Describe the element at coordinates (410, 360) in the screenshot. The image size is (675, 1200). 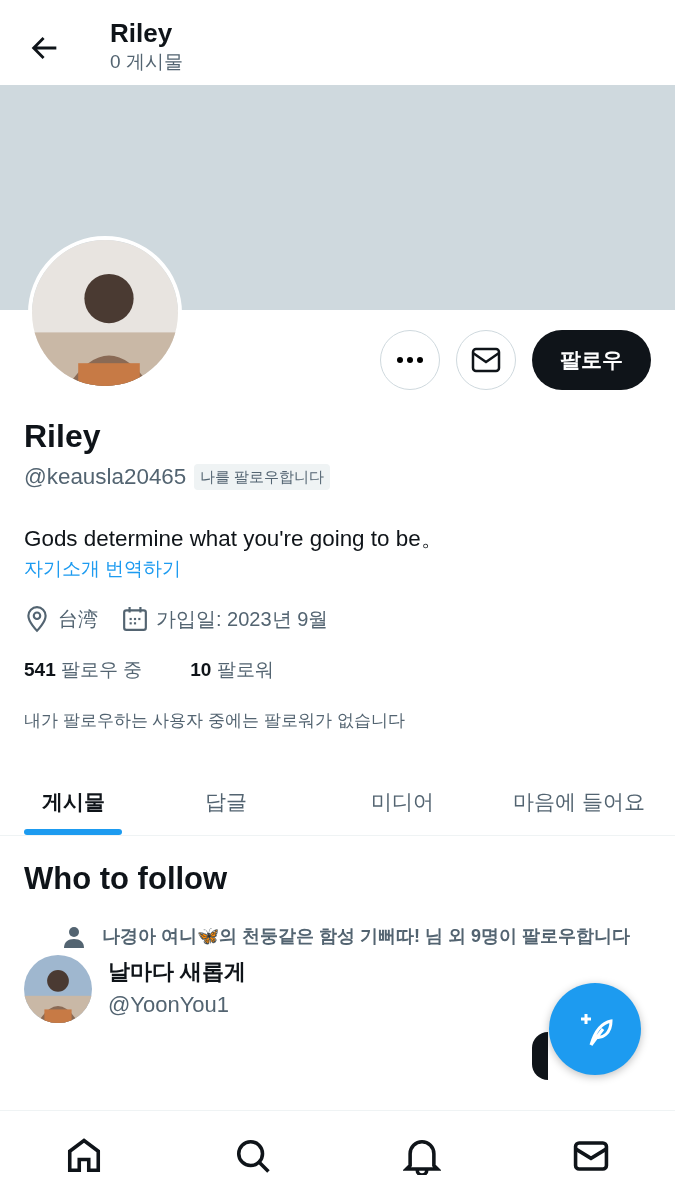
I see `more-icon` at that location.